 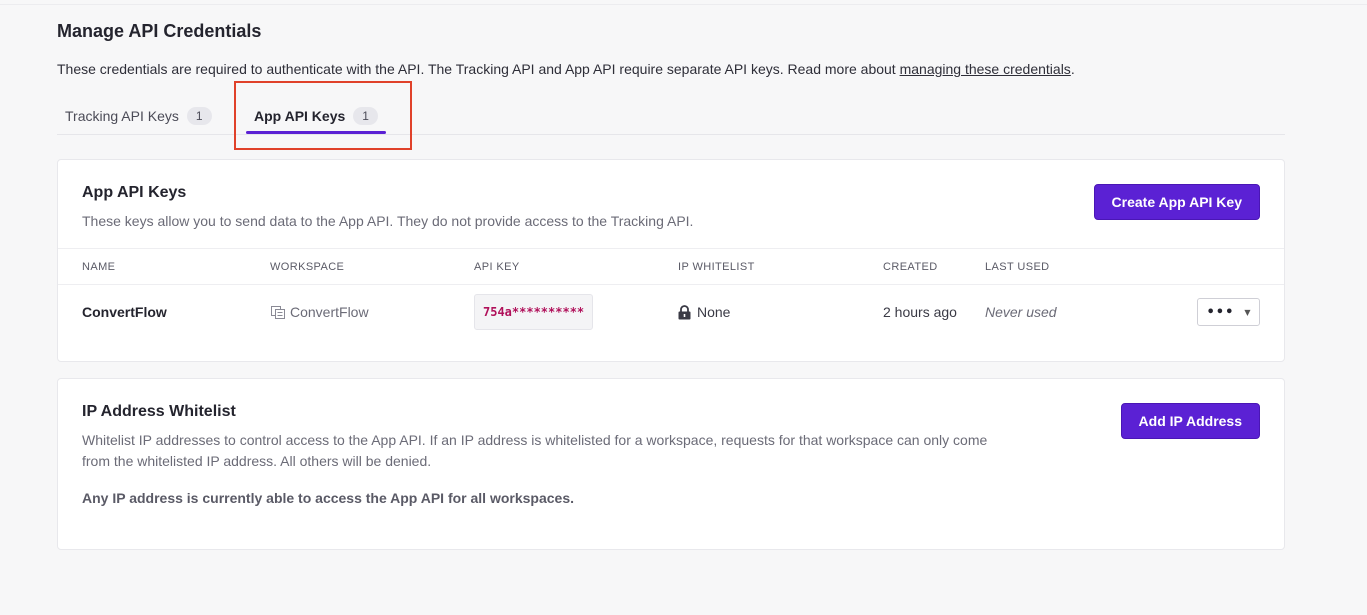 I want to click on tab-tracking-api-keys: Tracking API Keys 1, so click(x=138, y=115).